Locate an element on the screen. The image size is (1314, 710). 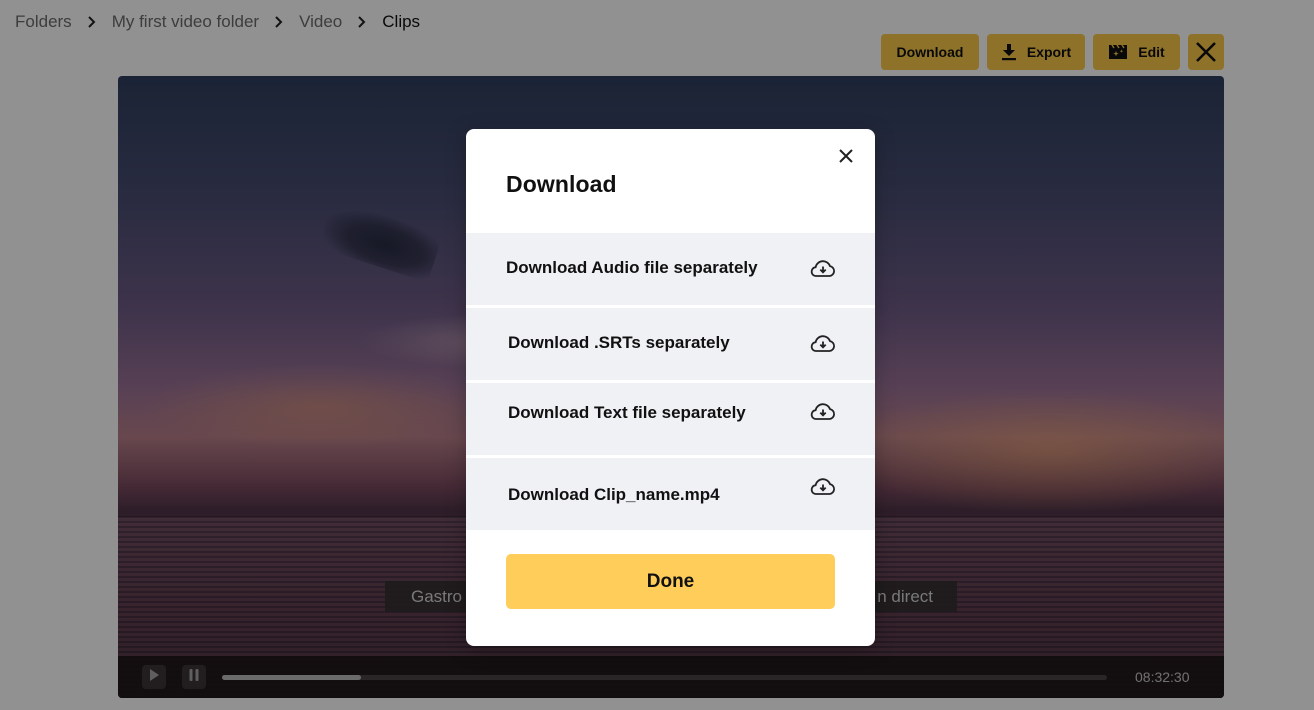
option-label: Download .SRTs separately is located at coordinates (619, 342).